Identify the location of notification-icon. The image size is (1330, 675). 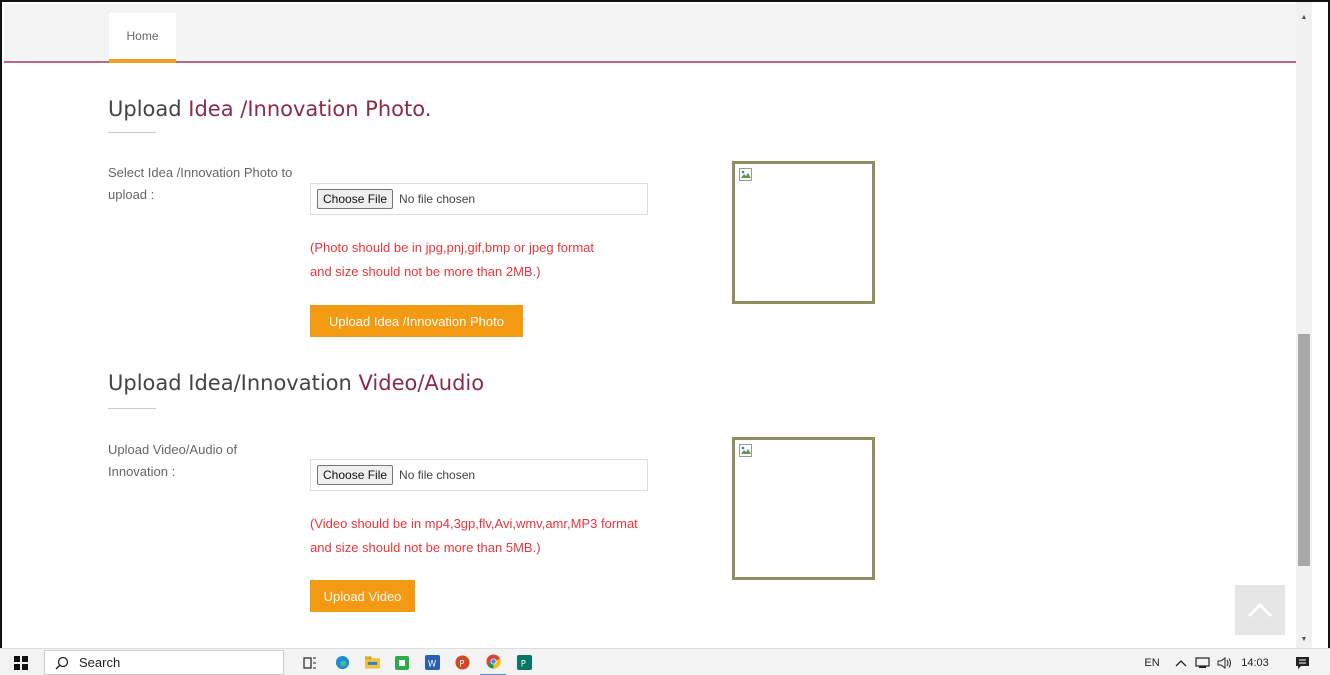
(1302, 662).